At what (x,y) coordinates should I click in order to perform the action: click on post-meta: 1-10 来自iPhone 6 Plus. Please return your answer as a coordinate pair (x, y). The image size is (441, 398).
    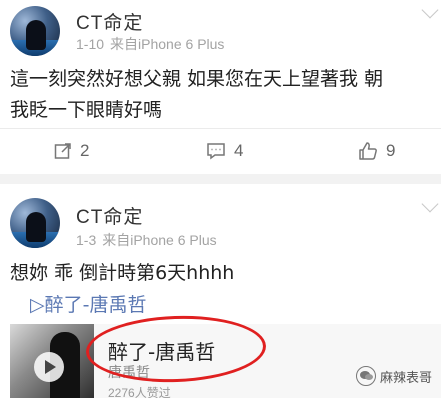
    Looking at the image, I should click on (153, 44).